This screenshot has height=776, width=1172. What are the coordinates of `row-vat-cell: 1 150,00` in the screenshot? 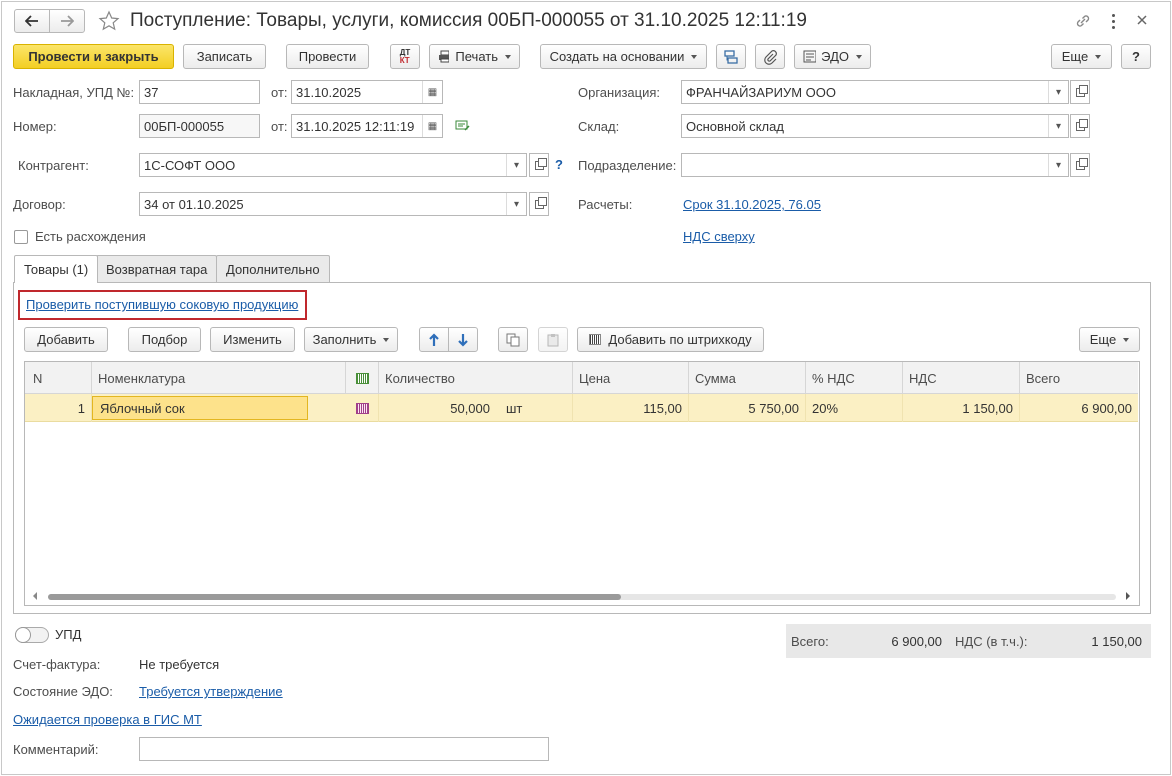 It's located at (961, 408).